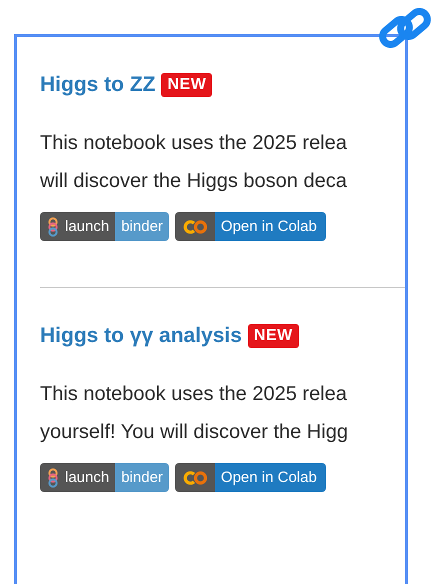 The image size is (433, 584). I want to click on description-line: will discover the Higgs boson deca, so click(193, 181).